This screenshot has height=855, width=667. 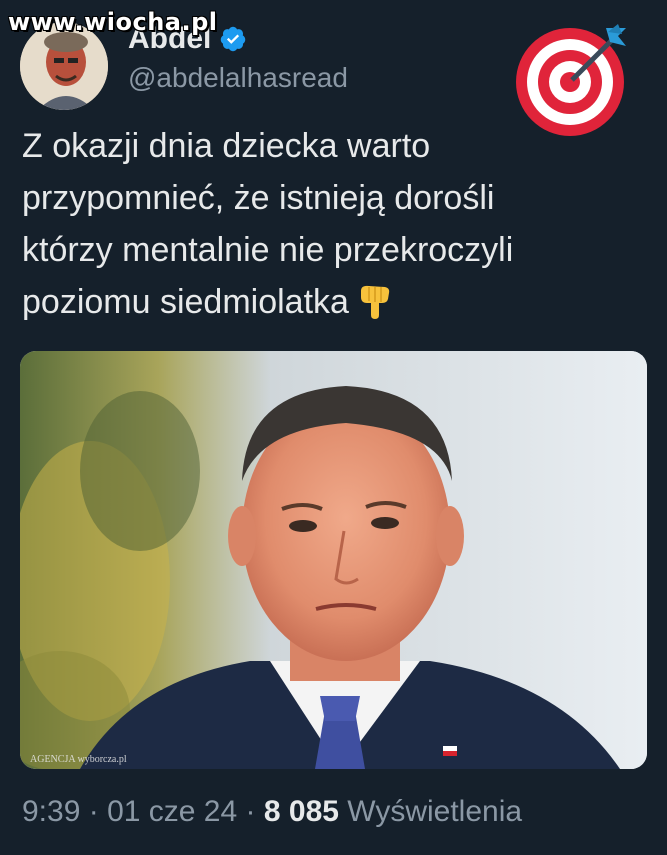 What do you see at coordinates (226, 146) in the screenshot?
I see `tweet-line: Z okazji dnia dziecka warto` at bounding box center [226, 146].